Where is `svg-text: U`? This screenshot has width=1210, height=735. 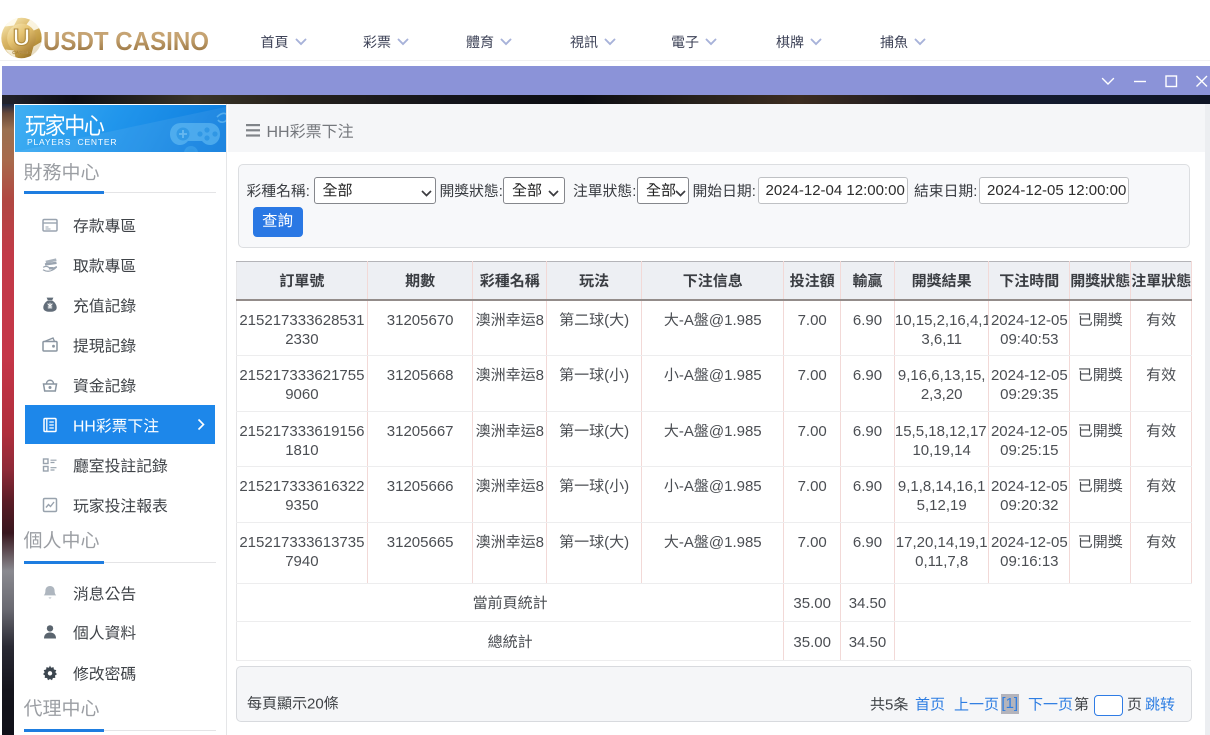 svg-text: U is located at coordinates (21, 38).